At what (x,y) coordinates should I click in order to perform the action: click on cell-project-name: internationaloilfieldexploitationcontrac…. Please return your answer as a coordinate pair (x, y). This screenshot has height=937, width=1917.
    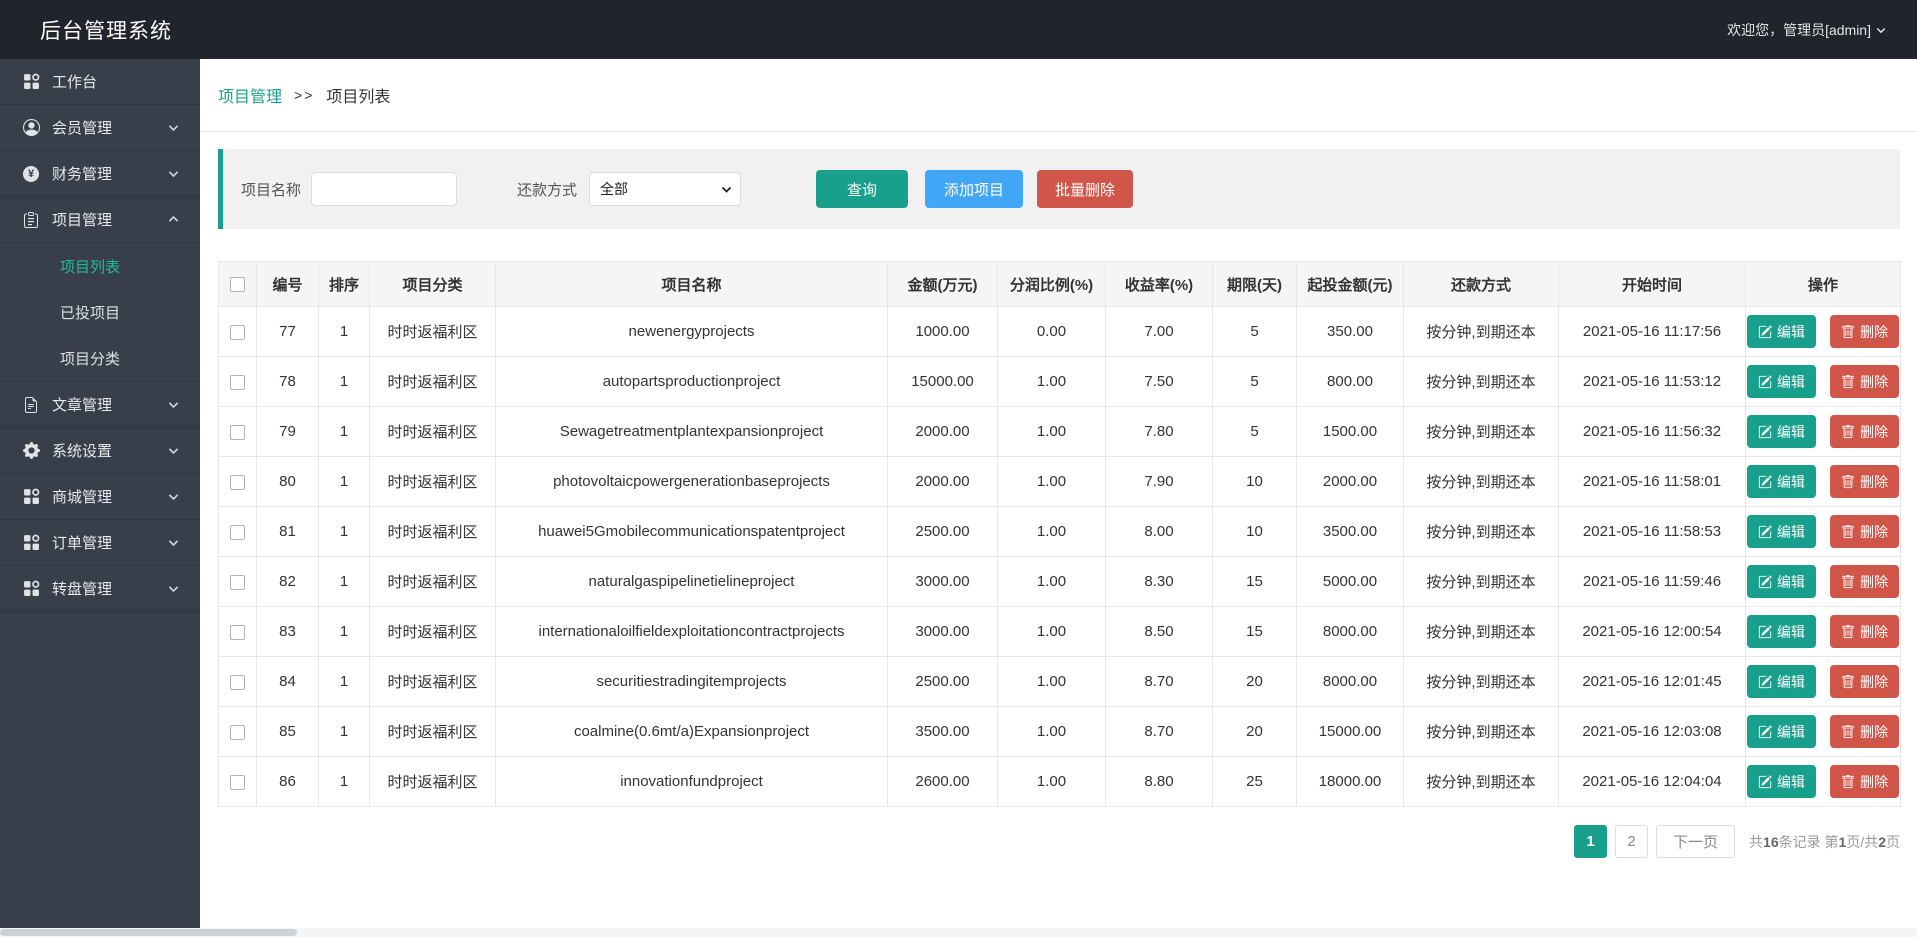
    Looking at the image, I should click on (691, 631).